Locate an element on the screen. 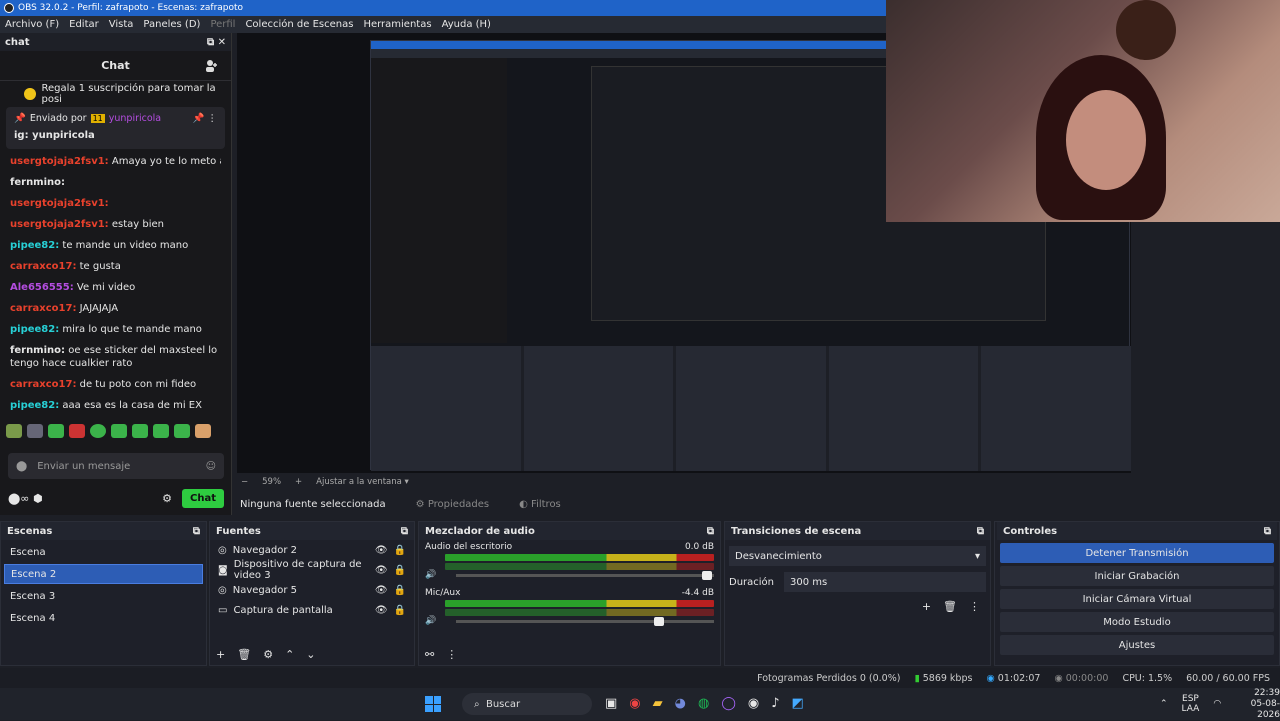  chevron-up-icon: ⌃ is located at coordinates (1164, 704).